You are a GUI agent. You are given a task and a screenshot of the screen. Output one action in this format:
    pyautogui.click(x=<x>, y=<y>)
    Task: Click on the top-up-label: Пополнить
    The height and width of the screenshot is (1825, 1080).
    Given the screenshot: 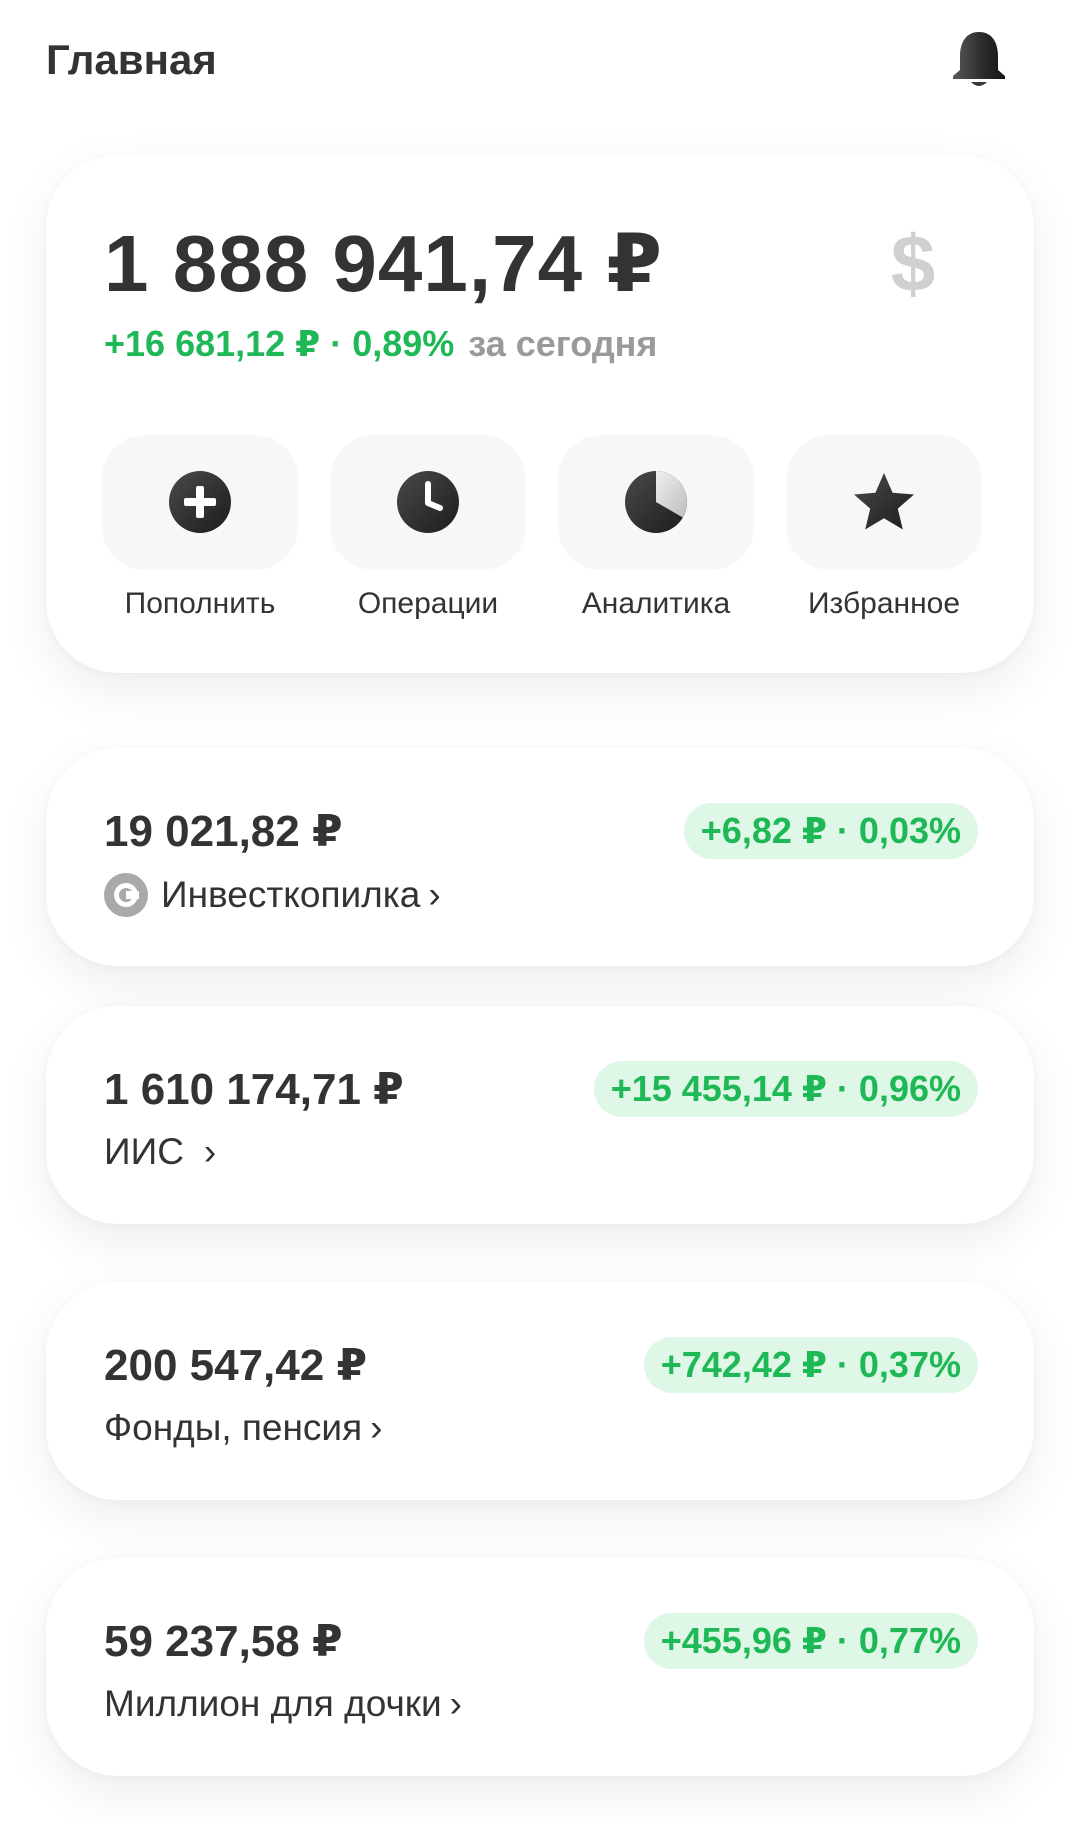 What is the action you would take?
    pyautogui.click(x=200, y=603)
    